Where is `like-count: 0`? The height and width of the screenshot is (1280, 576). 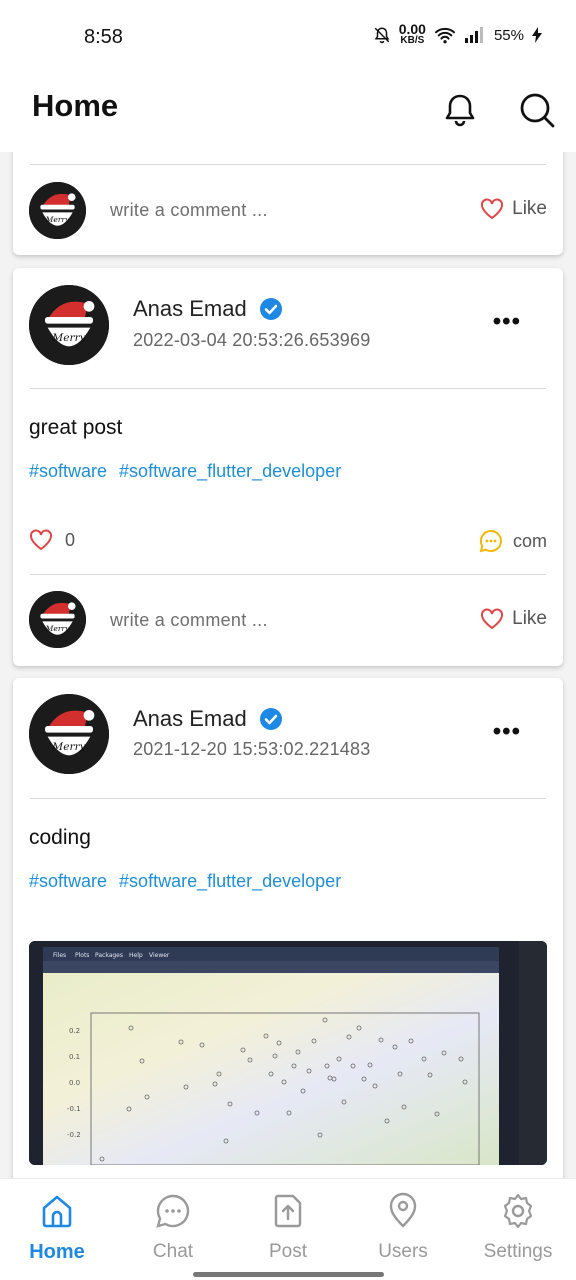 like-count: 0 is located at coordinates (70, 539).